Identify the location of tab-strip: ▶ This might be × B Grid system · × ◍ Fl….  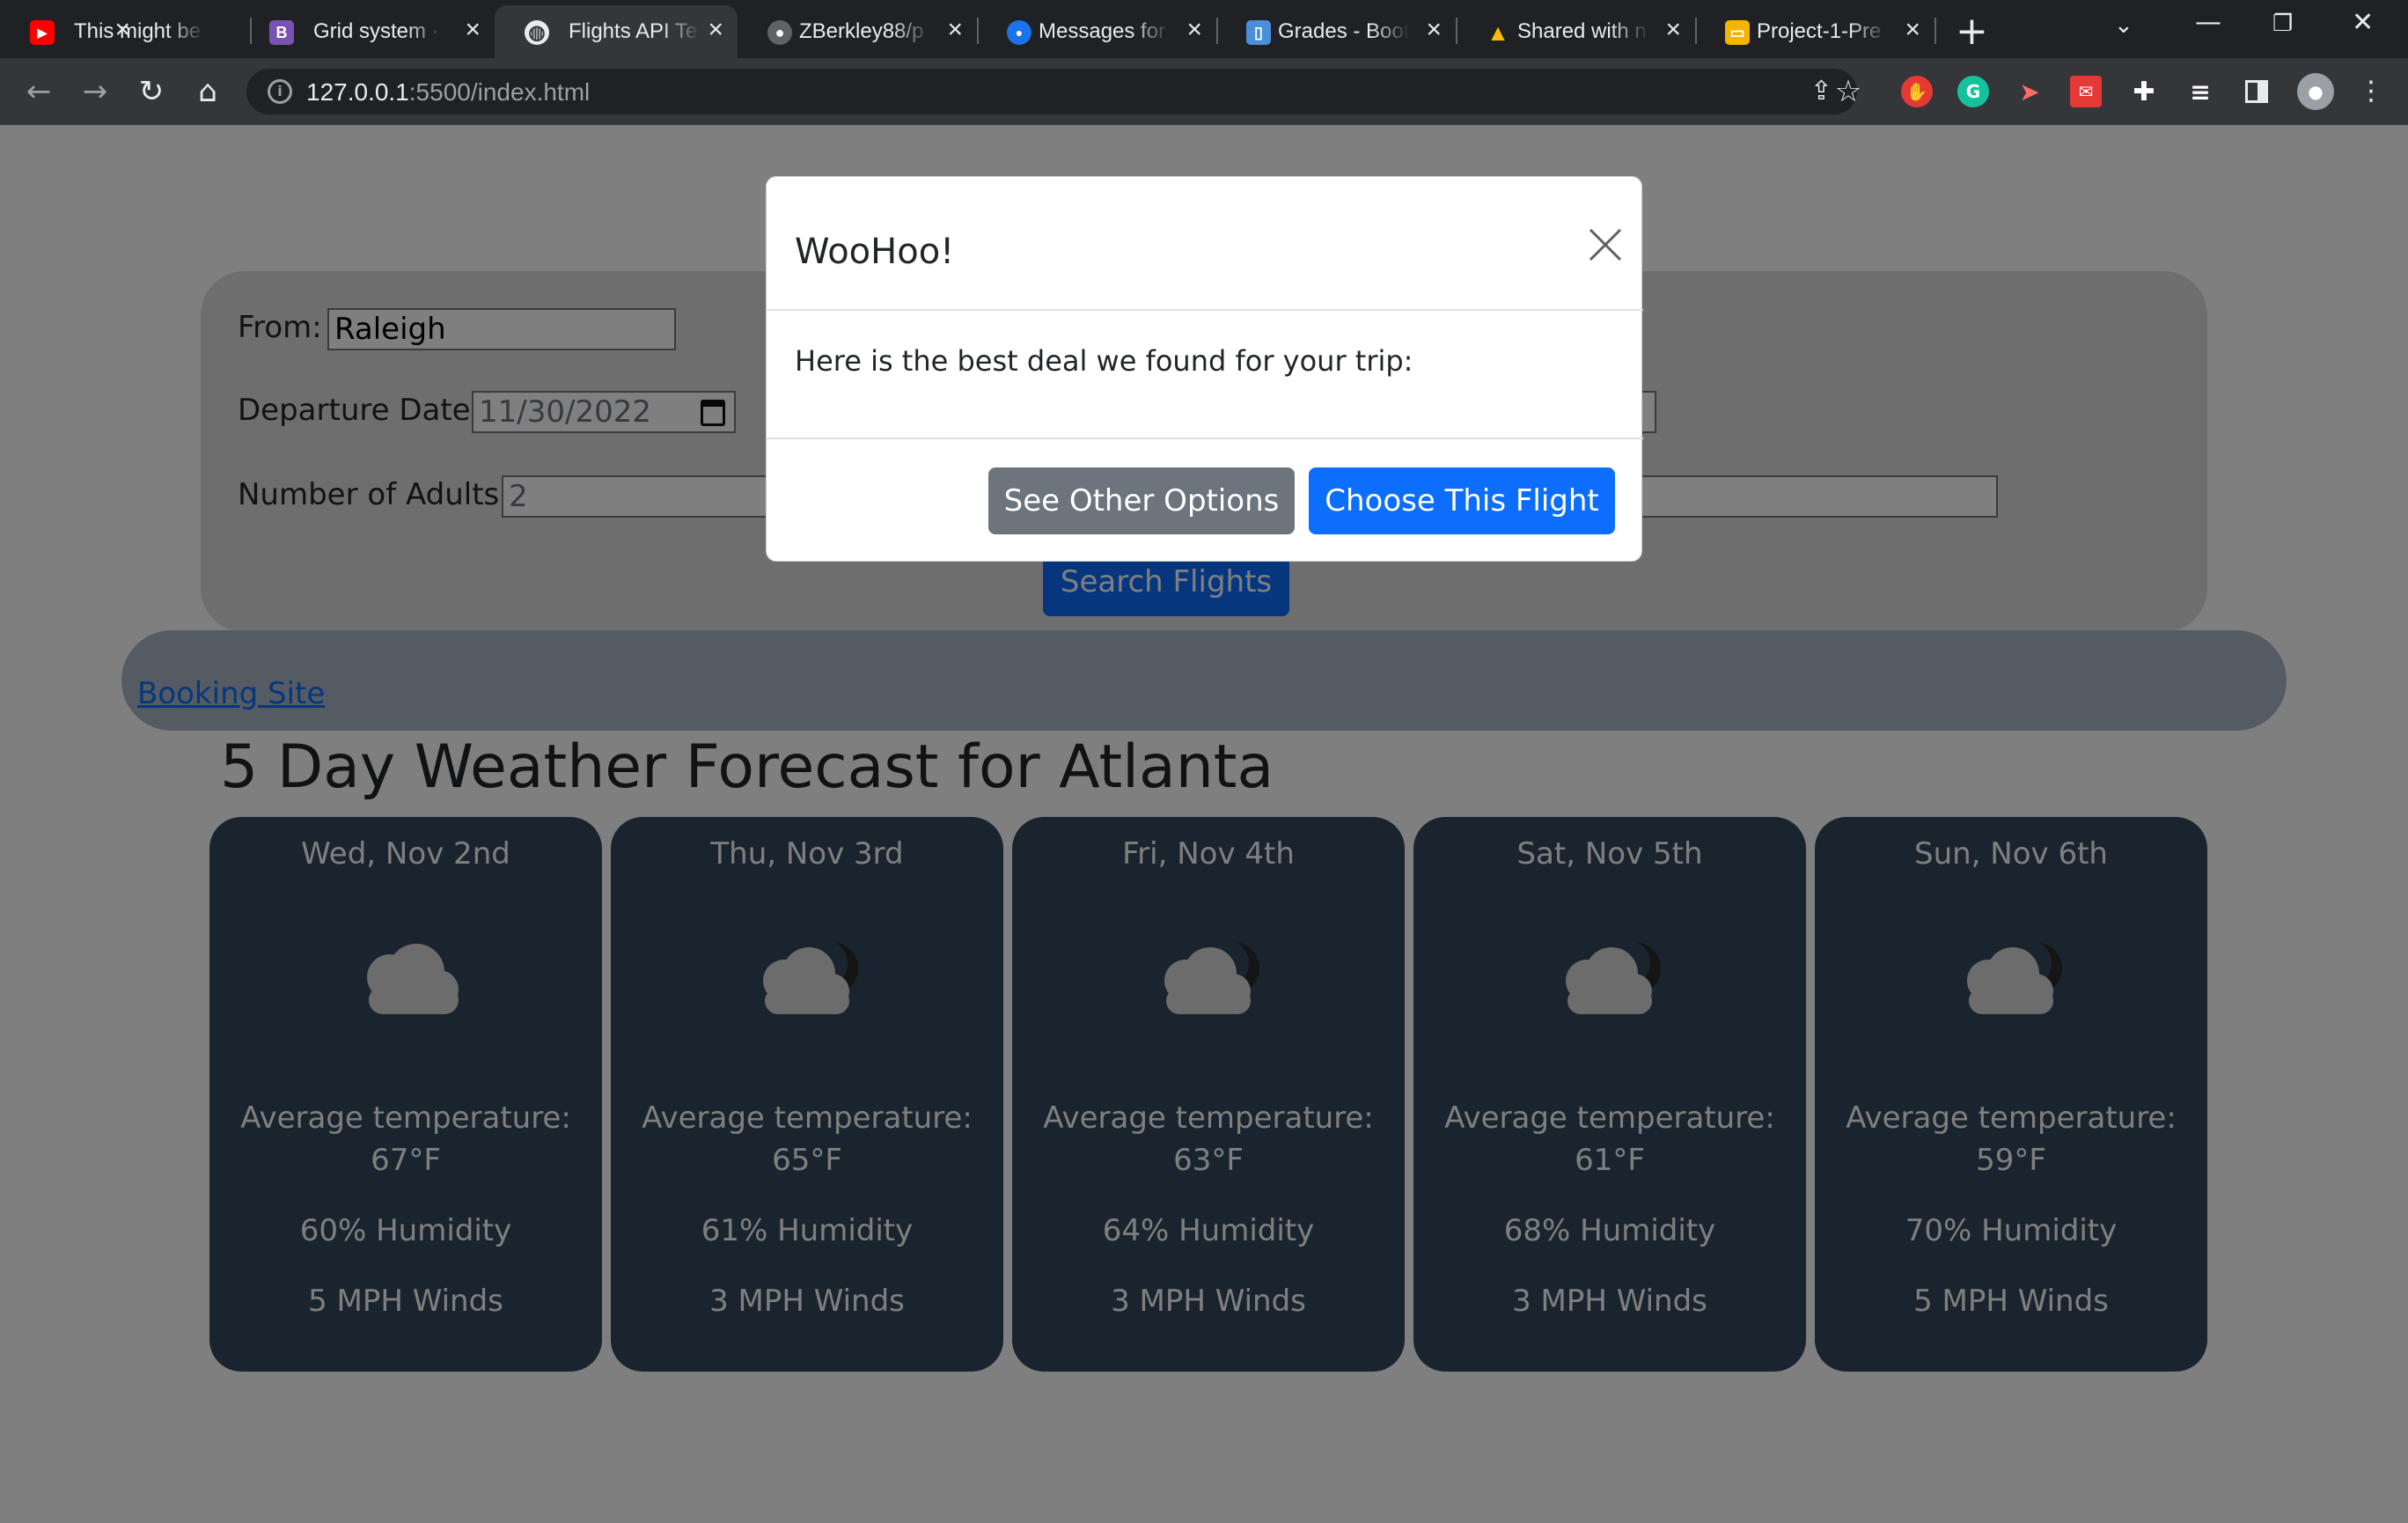
(1204, 29).